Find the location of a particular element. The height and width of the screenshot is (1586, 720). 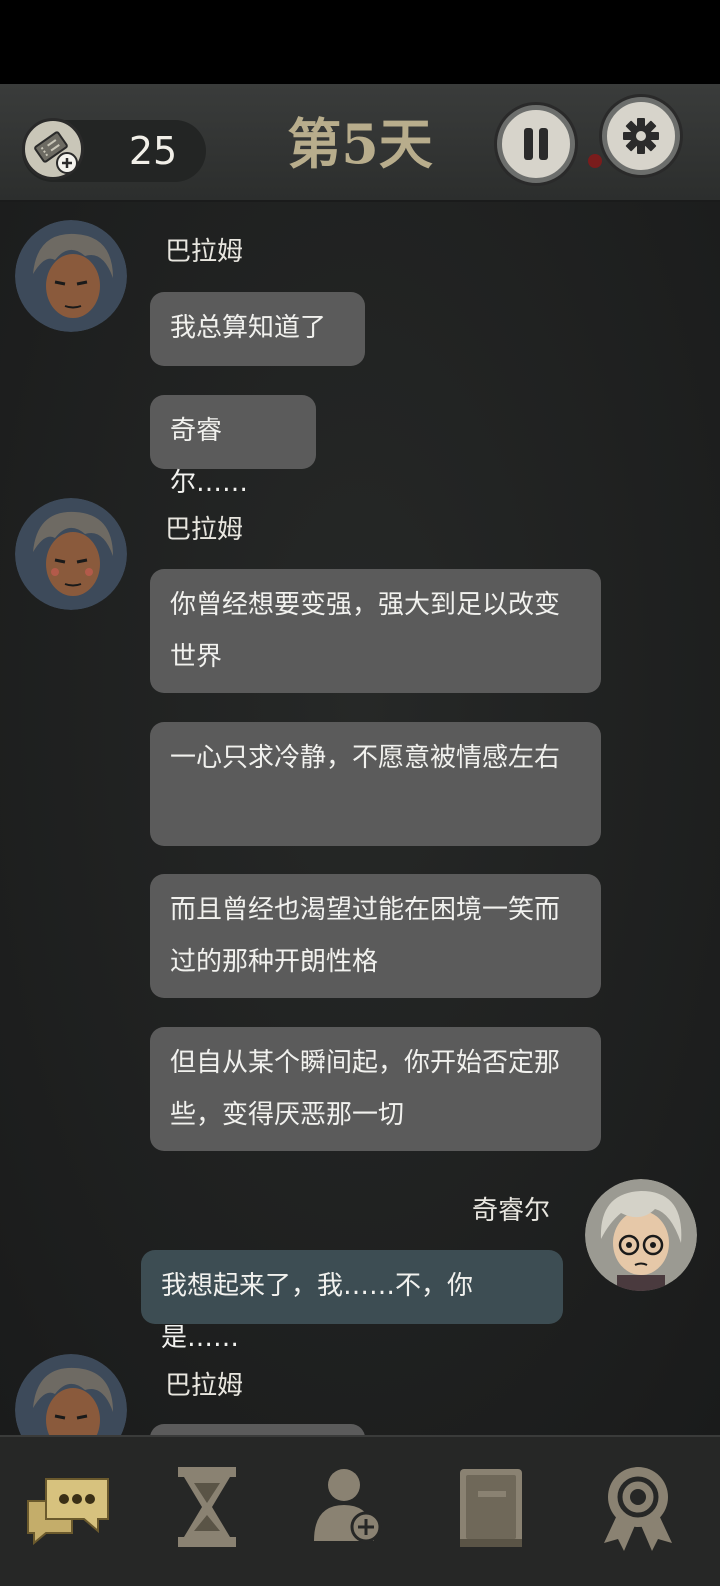

chat-bubbles-icon is located at coordinates (68, 1512).